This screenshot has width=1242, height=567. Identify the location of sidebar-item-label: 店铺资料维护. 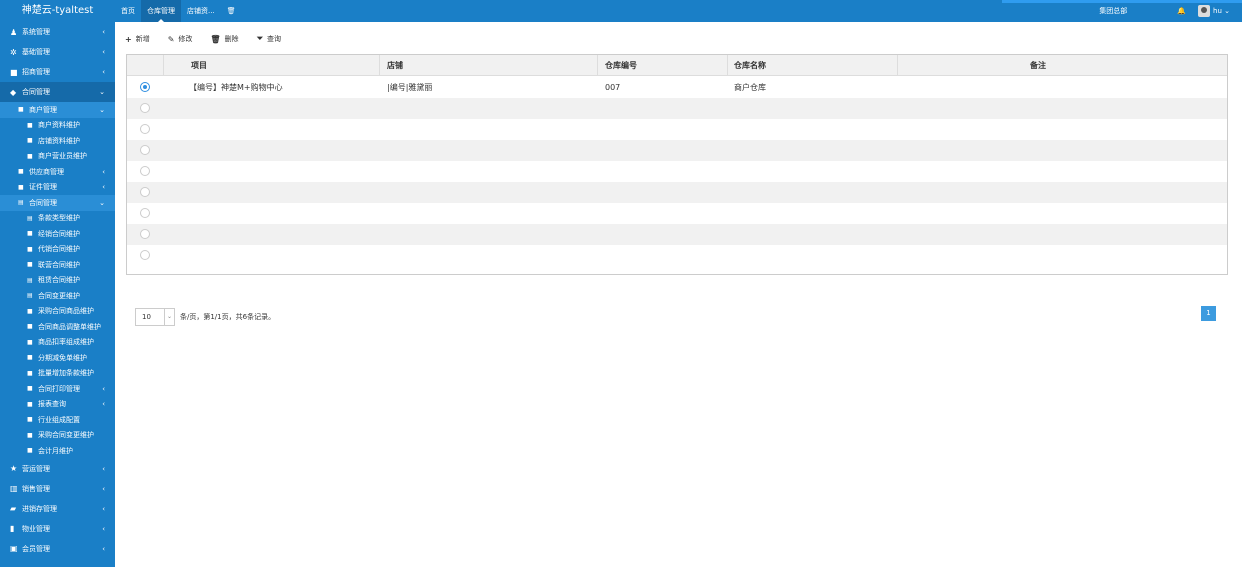
(59, 140).